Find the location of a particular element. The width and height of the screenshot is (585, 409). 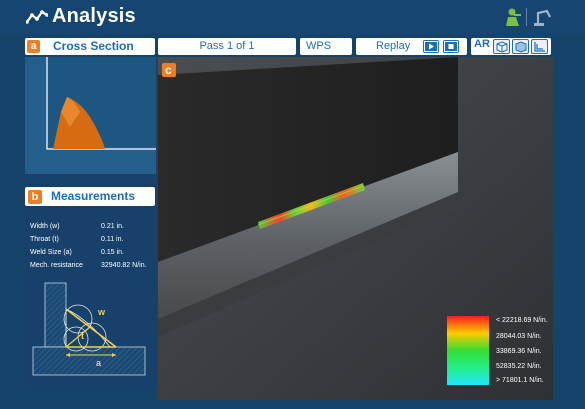

measurement-row: 32940.82 N/in. is located at coordinates (124, 263).